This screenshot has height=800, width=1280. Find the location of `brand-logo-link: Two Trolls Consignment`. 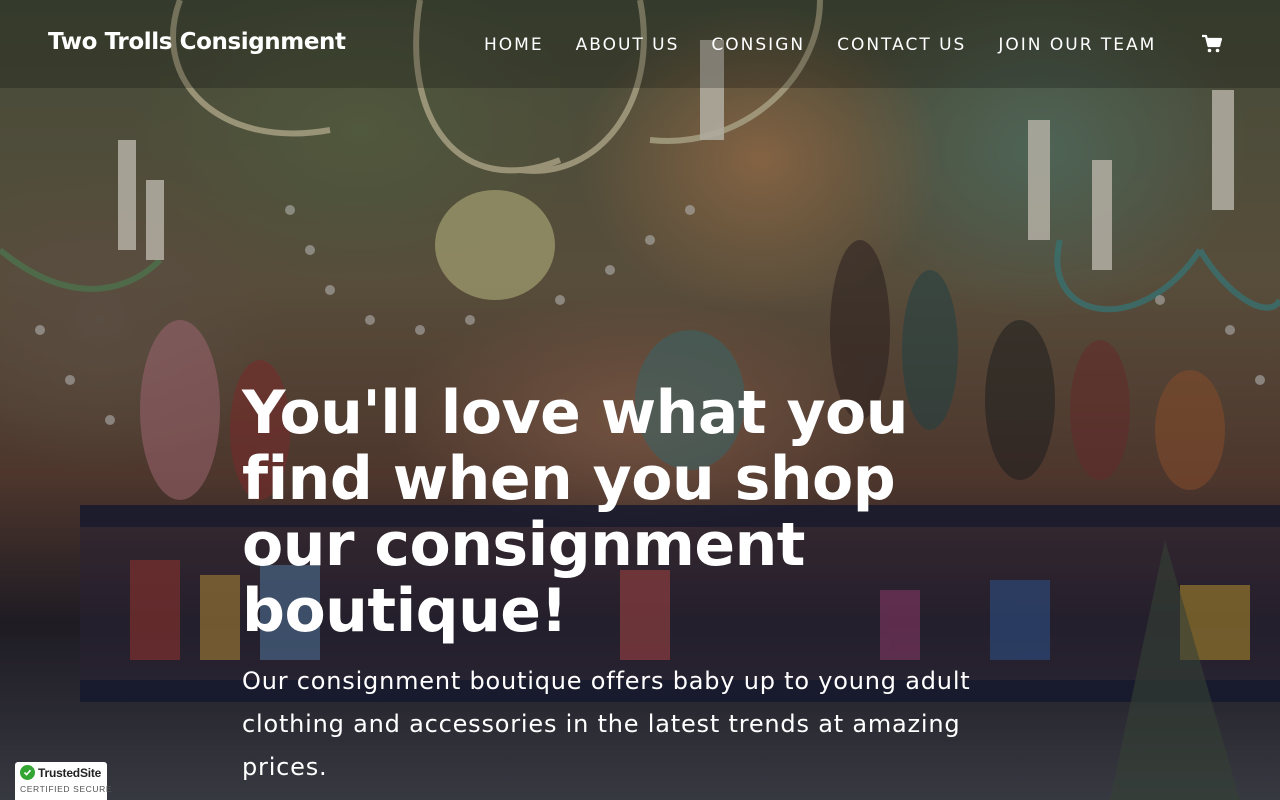

brand-logo-link: Two Trolls Consignment is located at coordinates (197, 42).